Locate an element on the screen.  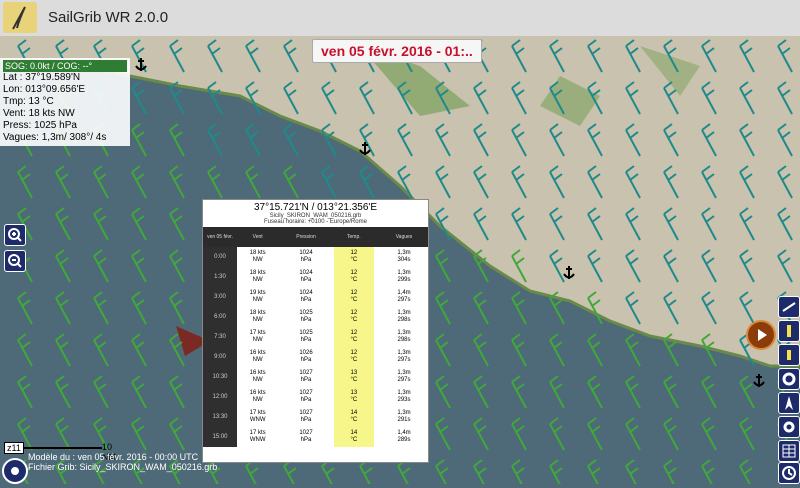
temperature-cell-line: 12 is located at coordinates (354, 313).